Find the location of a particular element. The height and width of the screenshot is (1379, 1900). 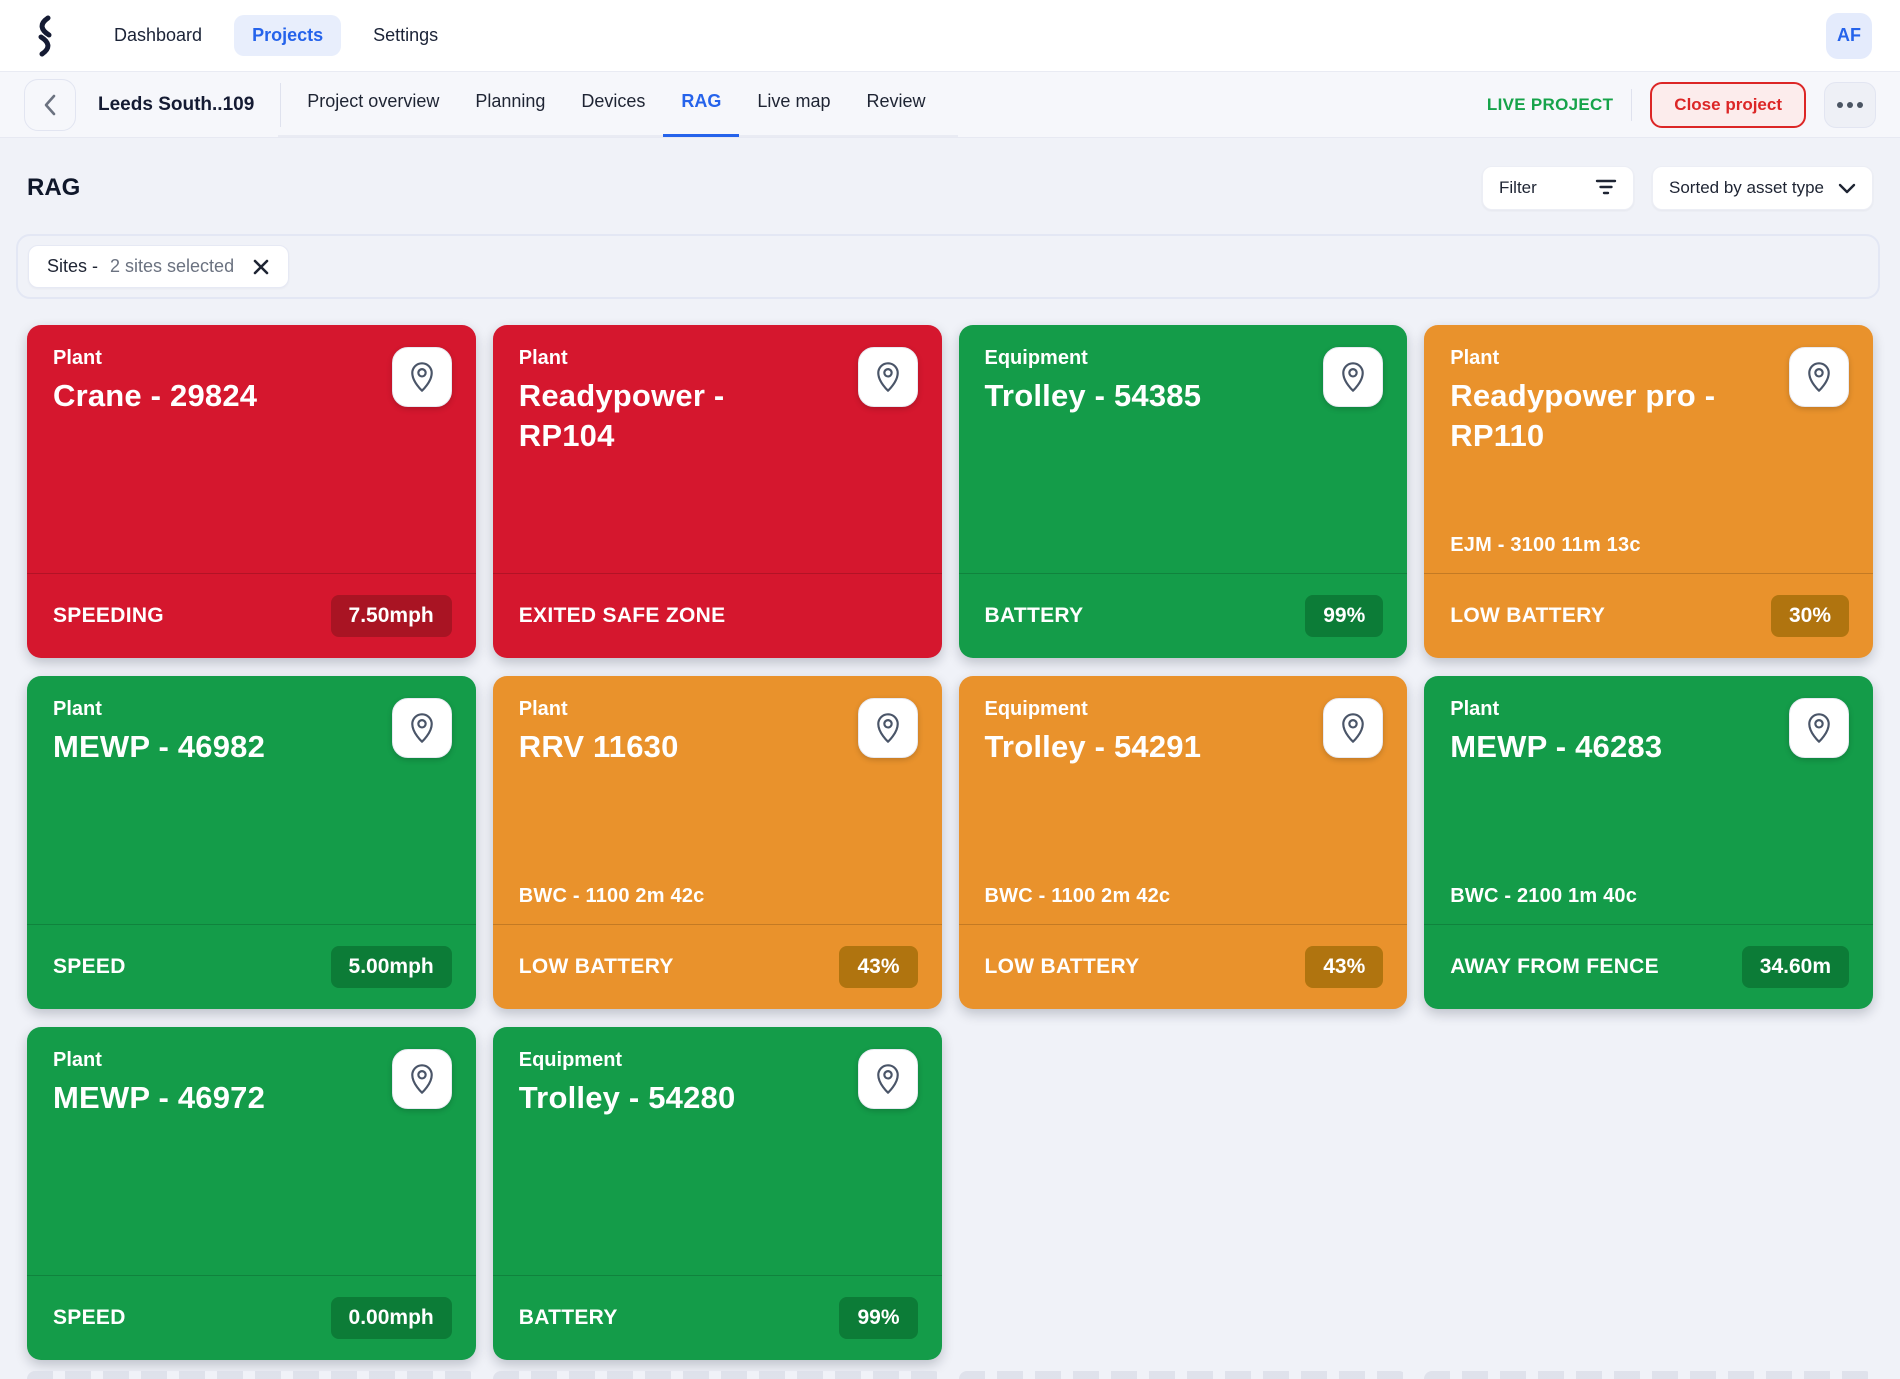

tab-devices: Devices is located at coordinates (613, 114).